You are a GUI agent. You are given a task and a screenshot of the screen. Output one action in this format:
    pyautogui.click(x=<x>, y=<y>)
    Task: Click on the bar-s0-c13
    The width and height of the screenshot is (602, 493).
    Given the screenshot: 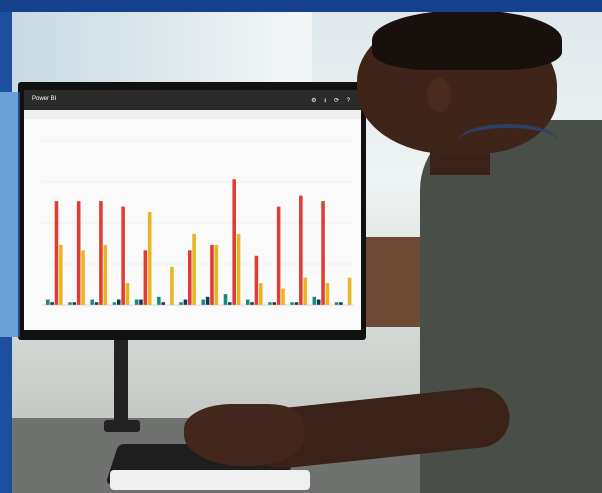 What is the action you would take?
    pyautogui.click(x=336, y=303)
    